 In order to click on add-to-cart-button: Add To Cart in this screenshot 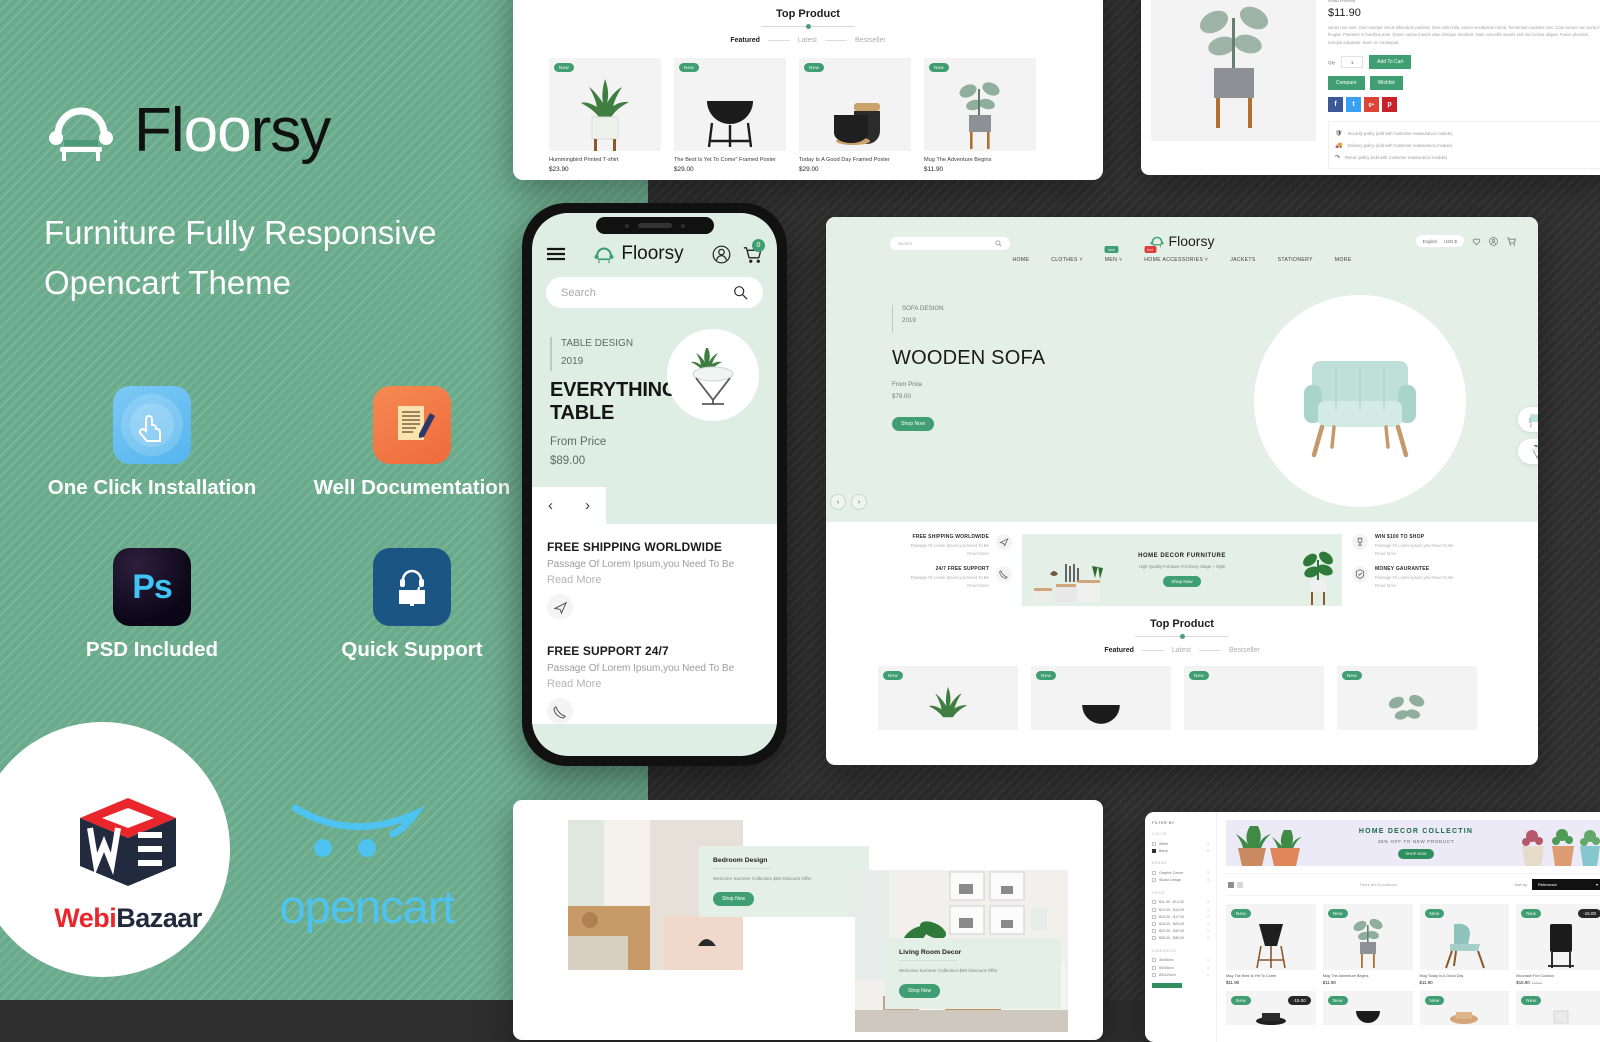, I will do `click(1390, 62)`.